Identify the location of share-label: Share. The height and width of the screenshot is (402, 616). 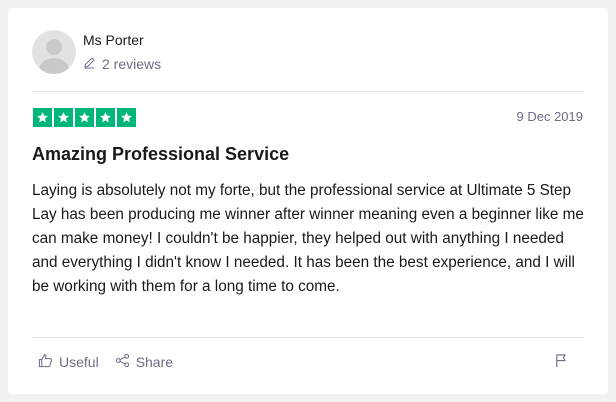
(154, 362).